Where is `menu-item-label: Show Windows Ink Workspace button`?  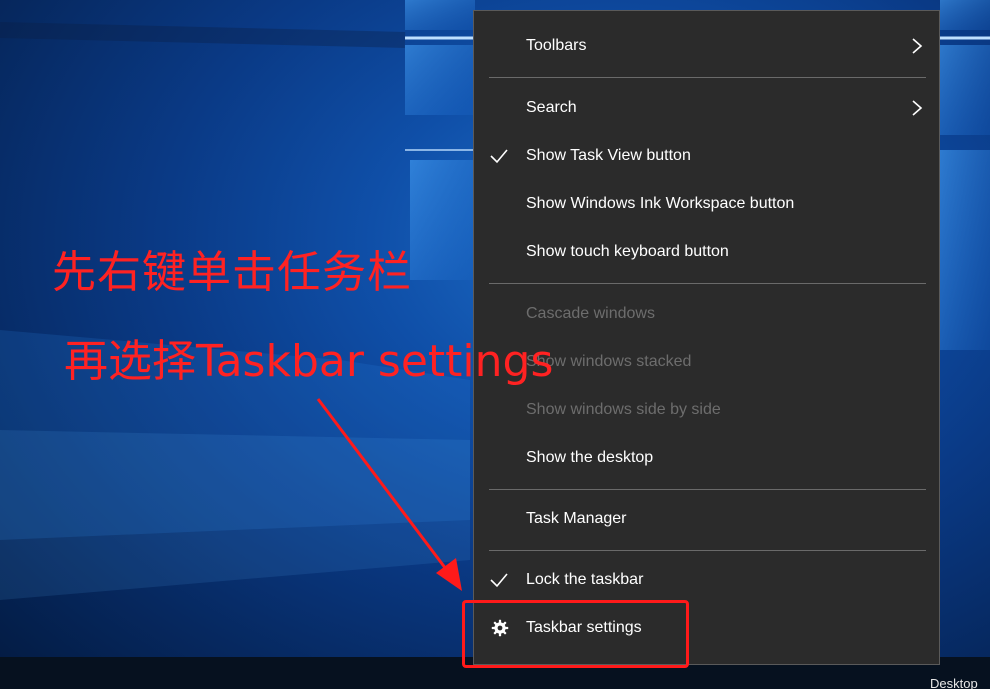
menu-item-label: Show Windows Ink Workspace button is located at coordinates (660, 203).